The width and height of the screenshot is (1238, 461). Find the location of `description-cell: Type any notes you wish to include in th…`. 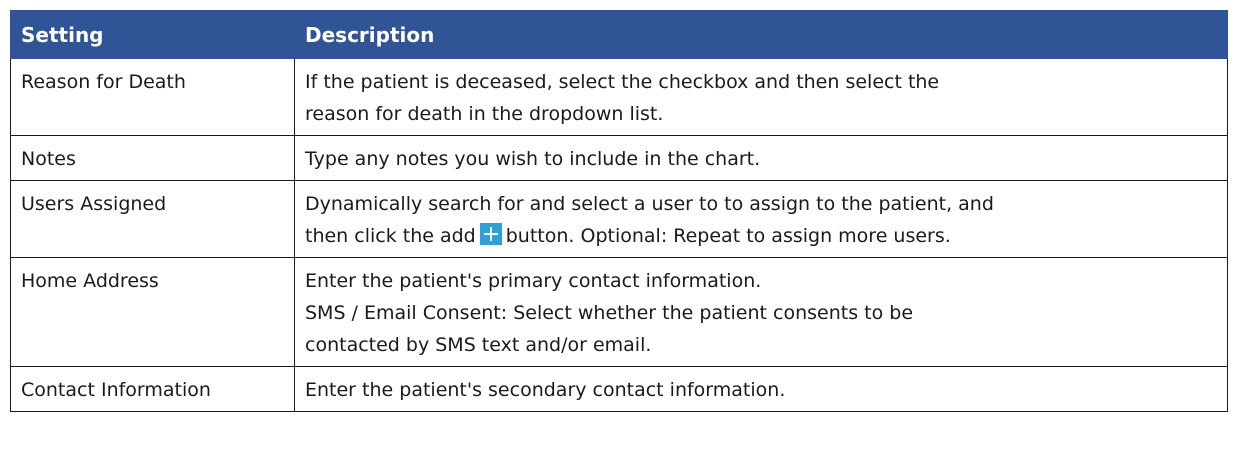

description-cell: Type any notes you wish to include in th… is located at coordinates (761, 158).